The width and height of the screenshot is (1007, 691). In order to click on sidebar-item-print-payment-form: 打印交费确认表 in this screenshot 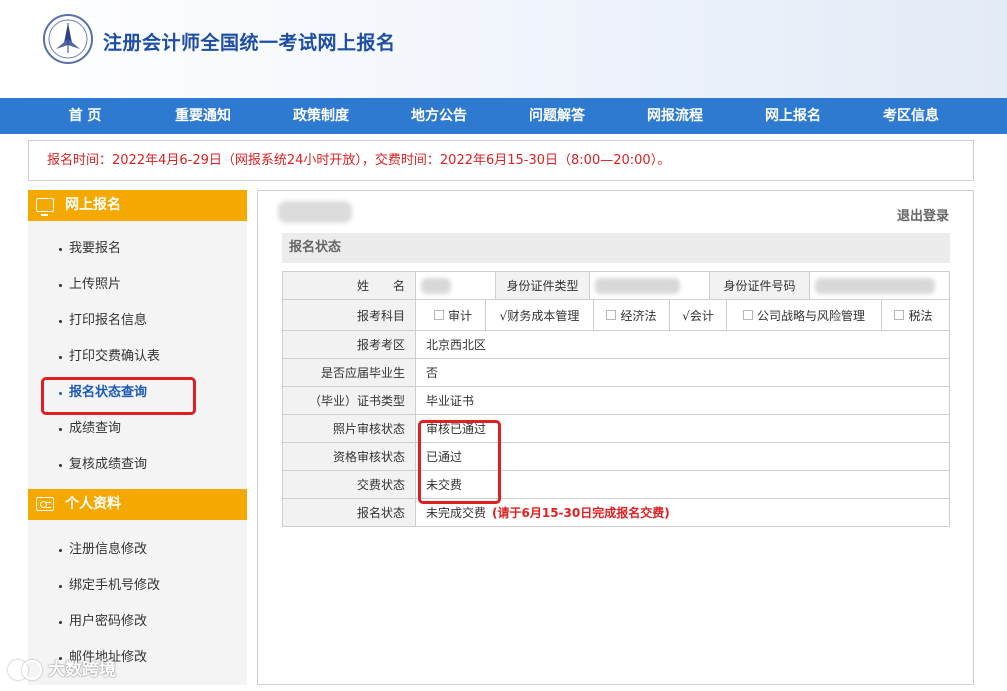, I will do `click(137, 357)`.